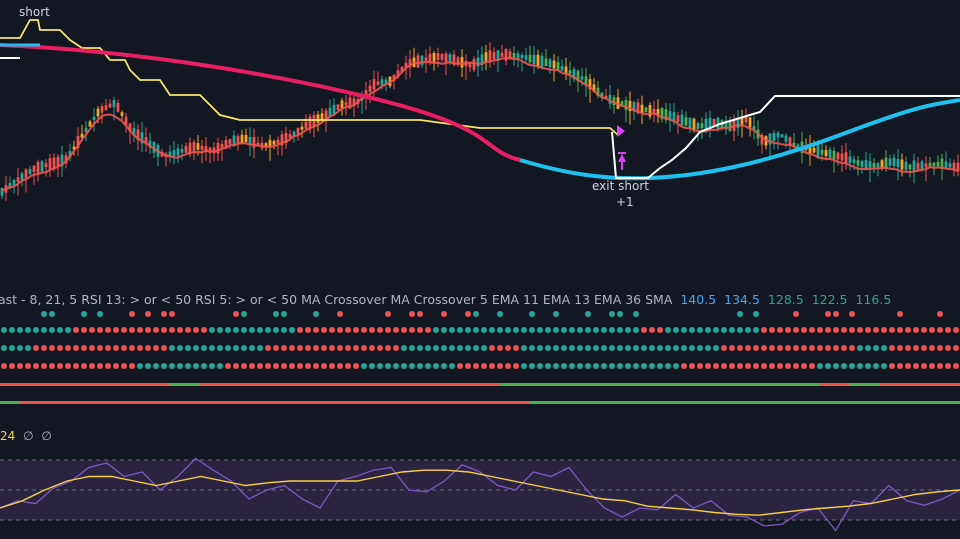 This screenshot has width=960, height=539. I want to click on signal-label-short: short, so click(34, 12).